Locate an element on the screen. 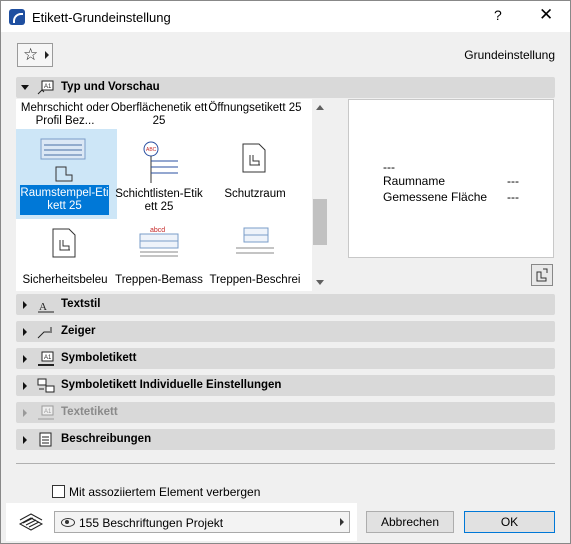  preview-area-value: --- is located at coordinates (513, 197).